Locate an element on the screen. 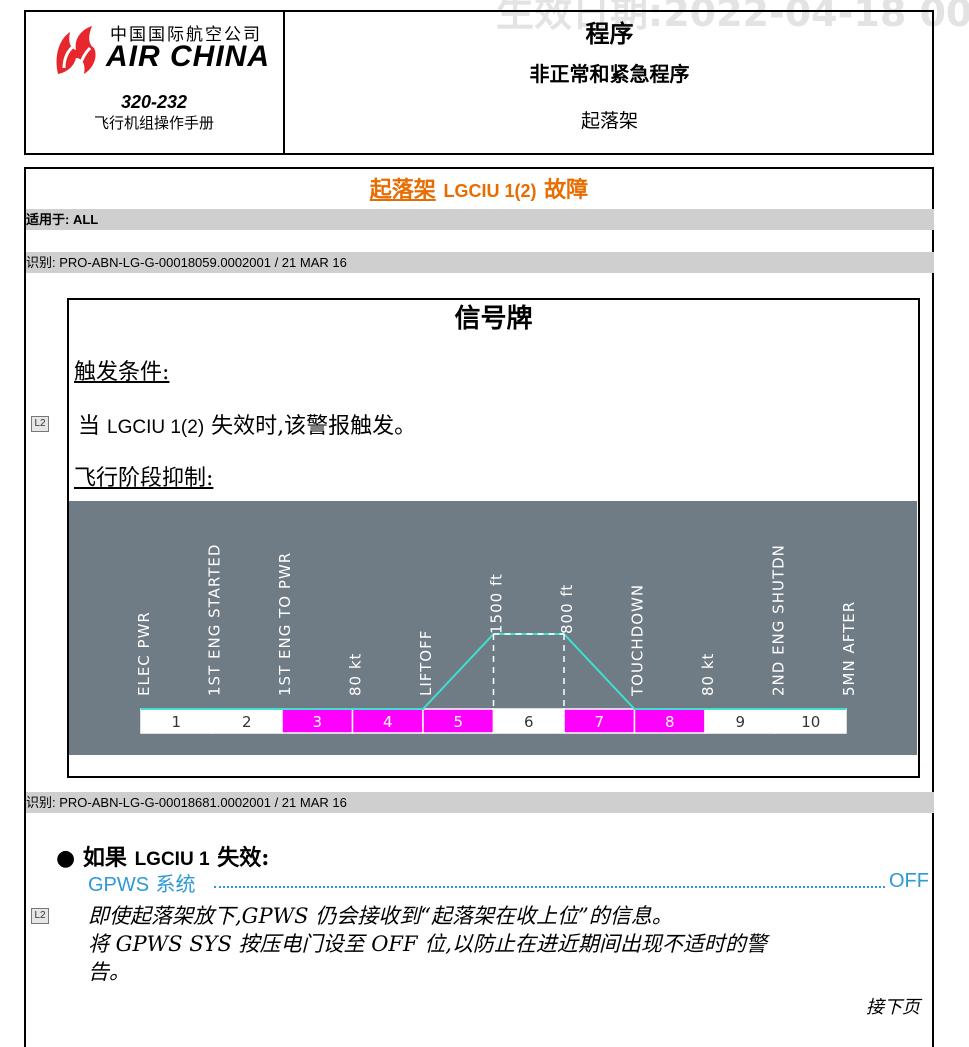  procedure-title-system: 起落架 is located at coordinates (403, 190).